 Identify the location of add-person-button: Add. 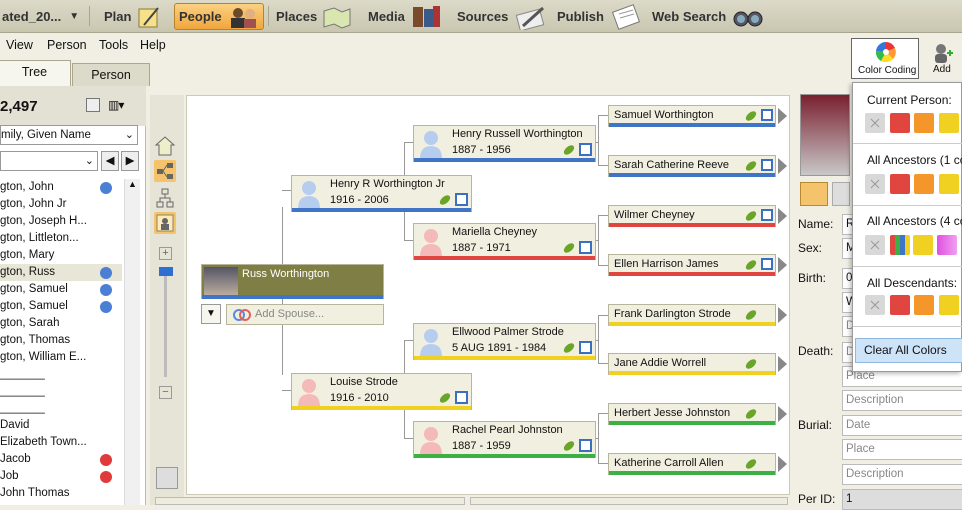
(943, 59).